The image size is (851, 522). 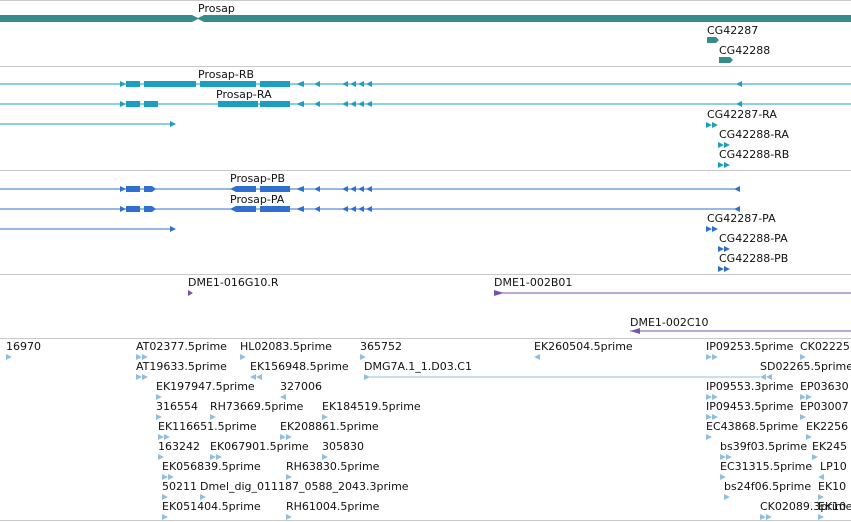 What do you see at coordinates (257, 178) in the screenshot?
I see `protein-label-prosap-pb: Prosap-PB` at bounding box center [257, 178].